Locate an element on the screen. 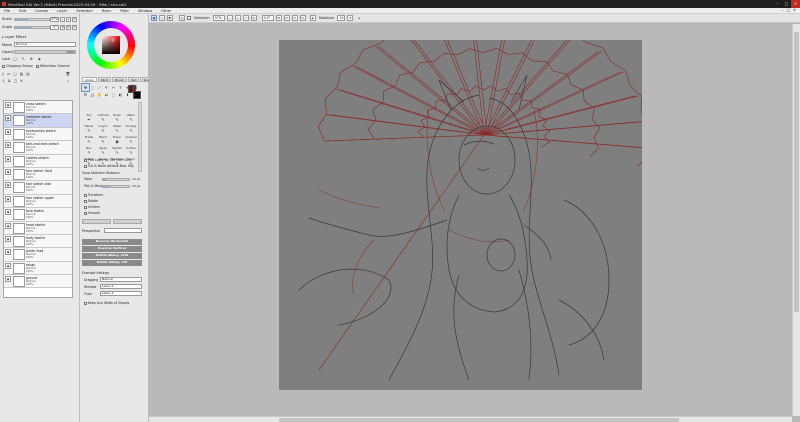 Image resolution: width=800 pixels, height=422 pixels. clear-layer-icon: ◻ is located at coordinates (15, 81).